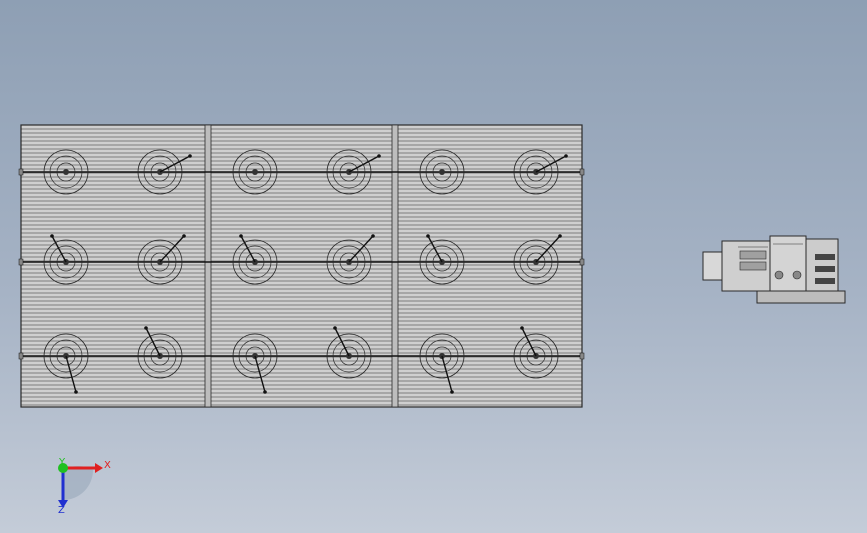 The height and width of the screenshot is (533, 867). I want to click on triad-shading, so click(78, 482).